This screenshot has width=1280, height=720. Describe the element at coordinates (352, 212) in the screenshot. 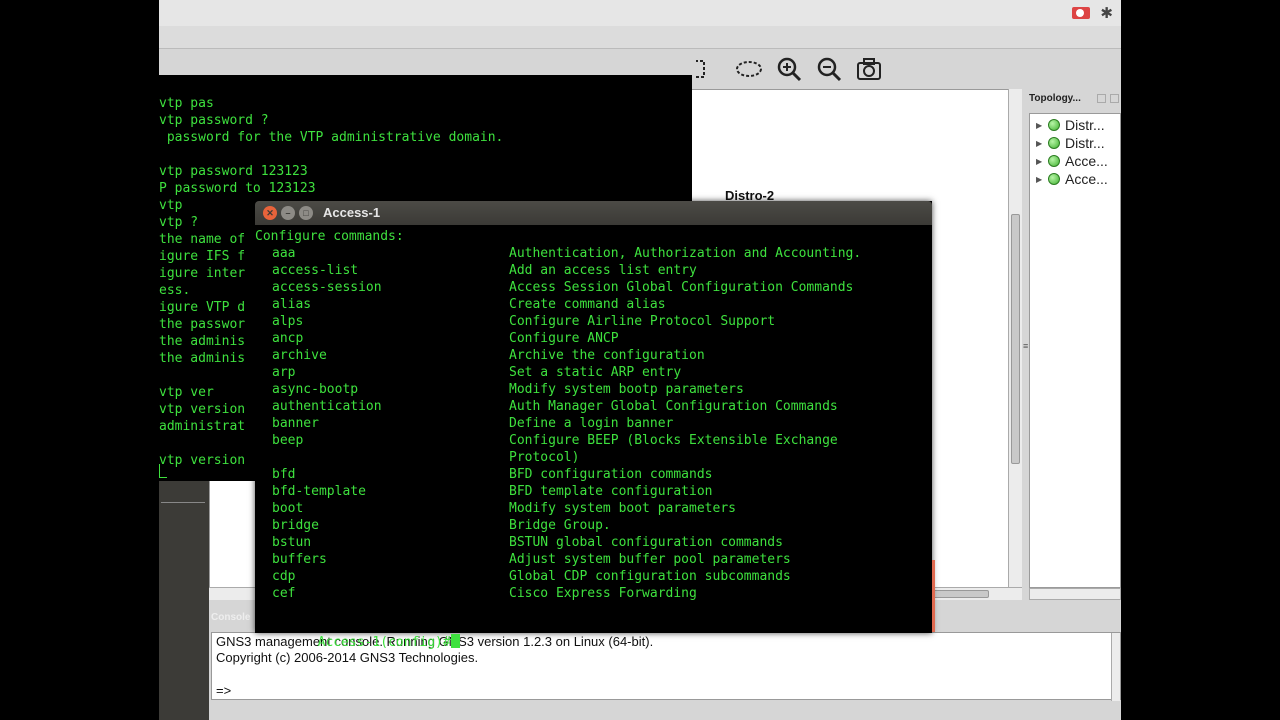

I see `window-title: Access-1` at that location.